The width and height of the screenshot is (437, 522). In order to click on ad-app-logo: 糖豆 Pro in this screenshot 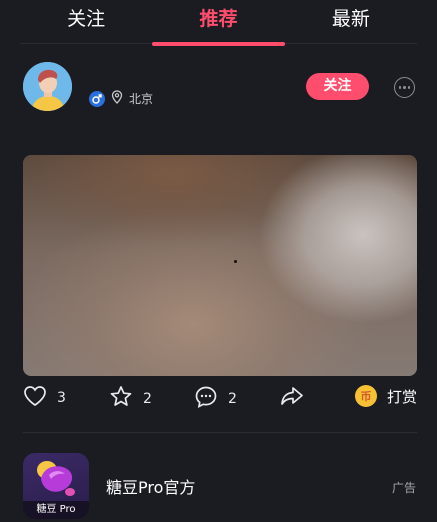, I will do `click(56, 486)`.